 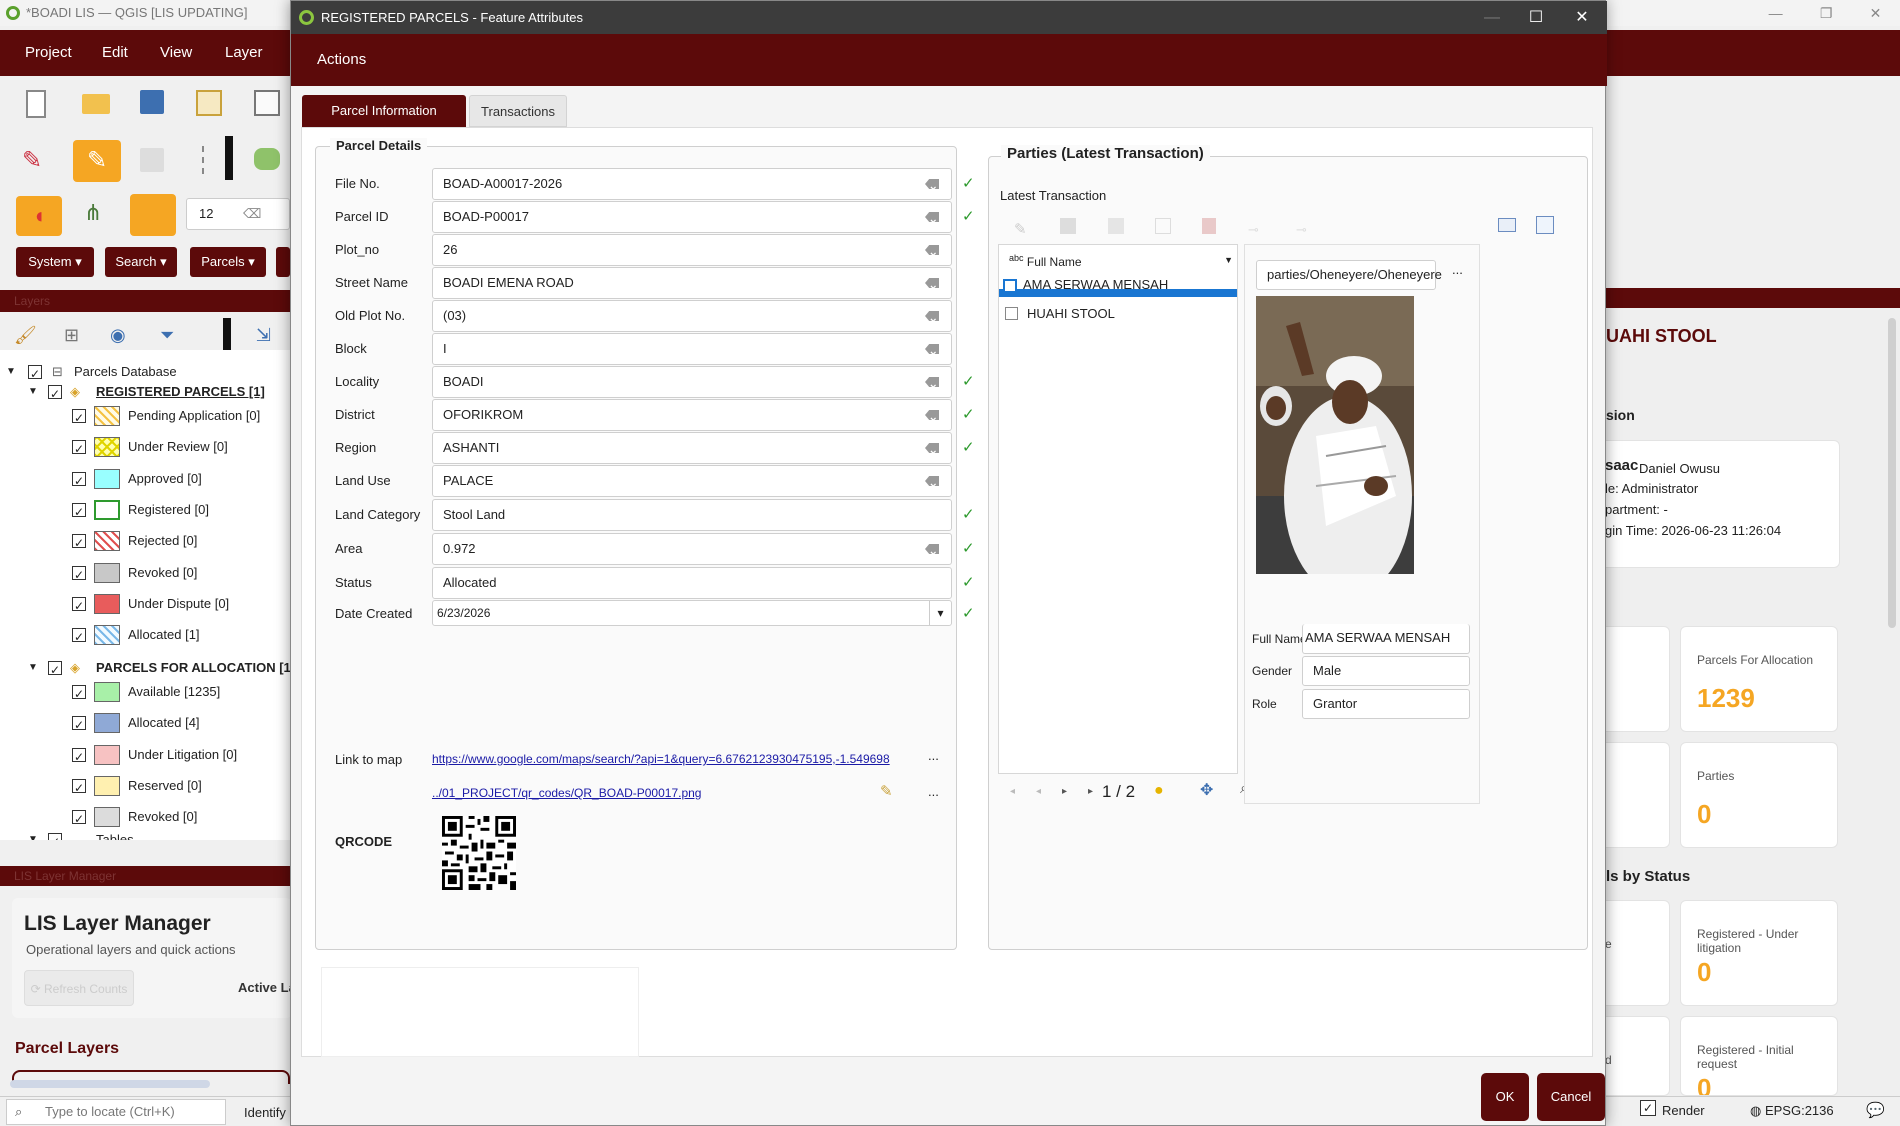 I want to click on toggle-editing-icon: ✎, so click(x=97, y=161).